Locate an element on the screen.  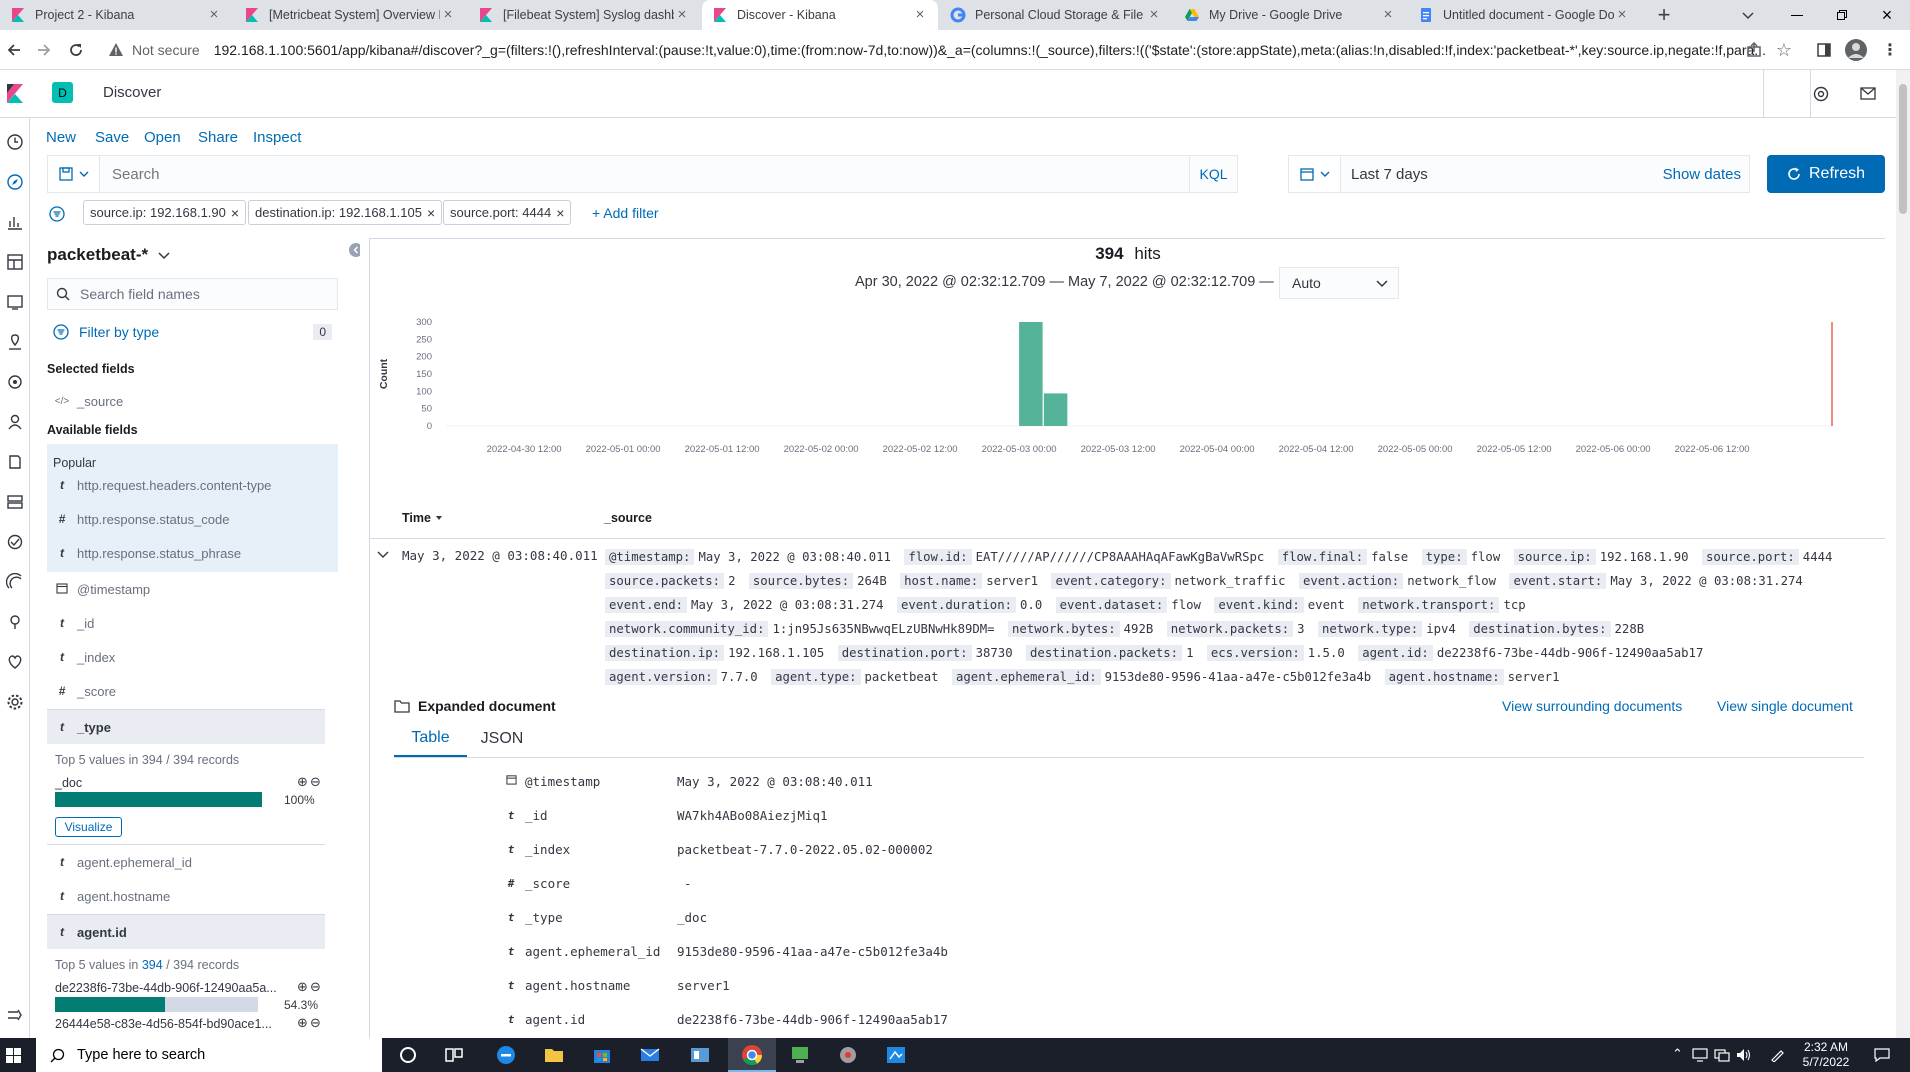
filter-pill-source-ip: source.ip: 192.168.1.90 × is located at coordinates (165, 212).